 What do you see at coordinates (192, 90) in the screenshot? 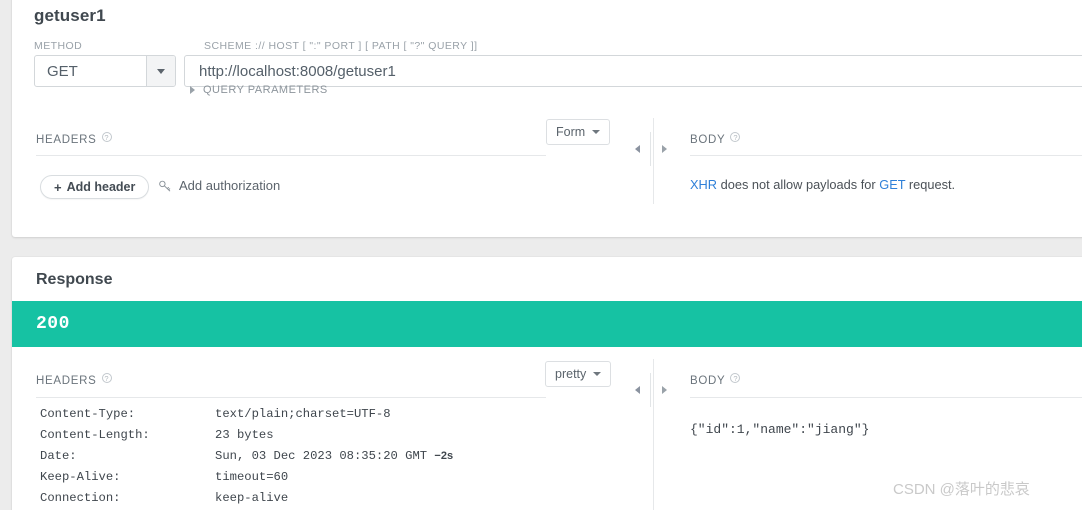
I see `chevron-right-icon` at bounding box center [192, 90].